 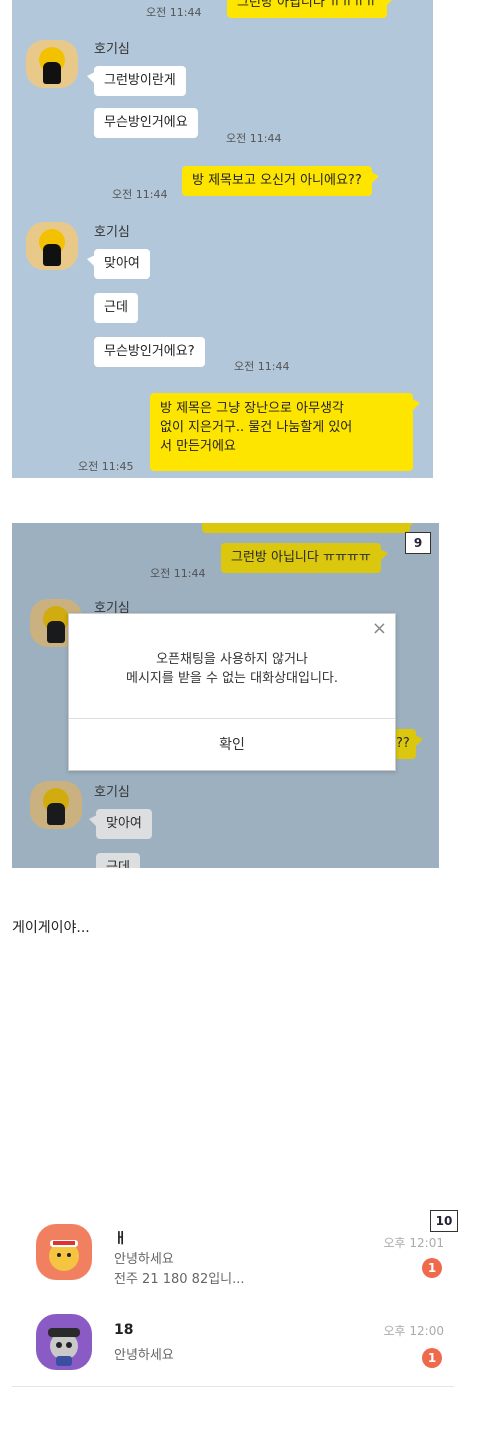 What do you see at coordinates (233, 1386) in the screenshot?
I see `list-divider` at bounding box center [233, 1386].